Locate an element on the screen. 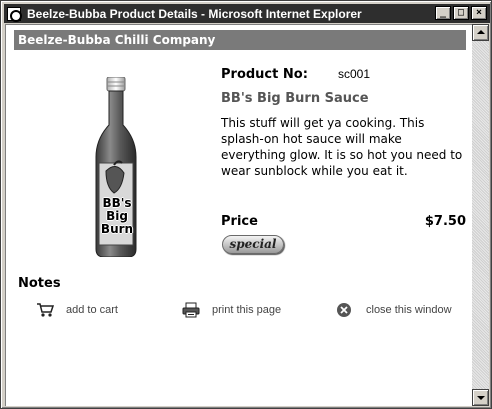 The height and width of the screenshot is (409, 492). cart-icon is located at coordinates (45, 310).